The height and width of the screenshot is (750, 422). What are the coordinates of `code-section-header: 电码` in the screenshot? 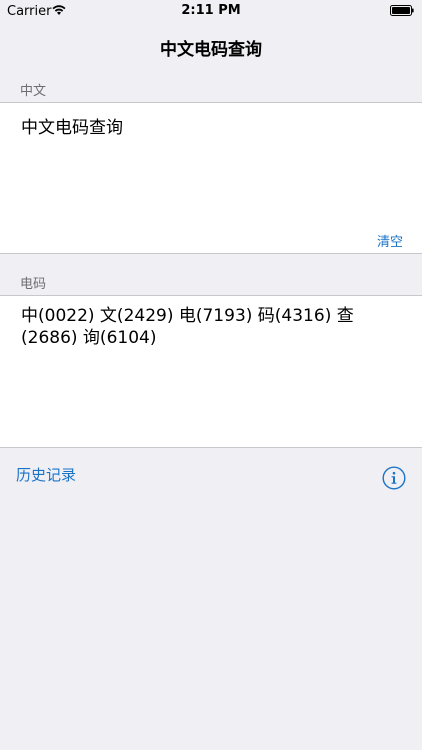 It's located at (33, 284).